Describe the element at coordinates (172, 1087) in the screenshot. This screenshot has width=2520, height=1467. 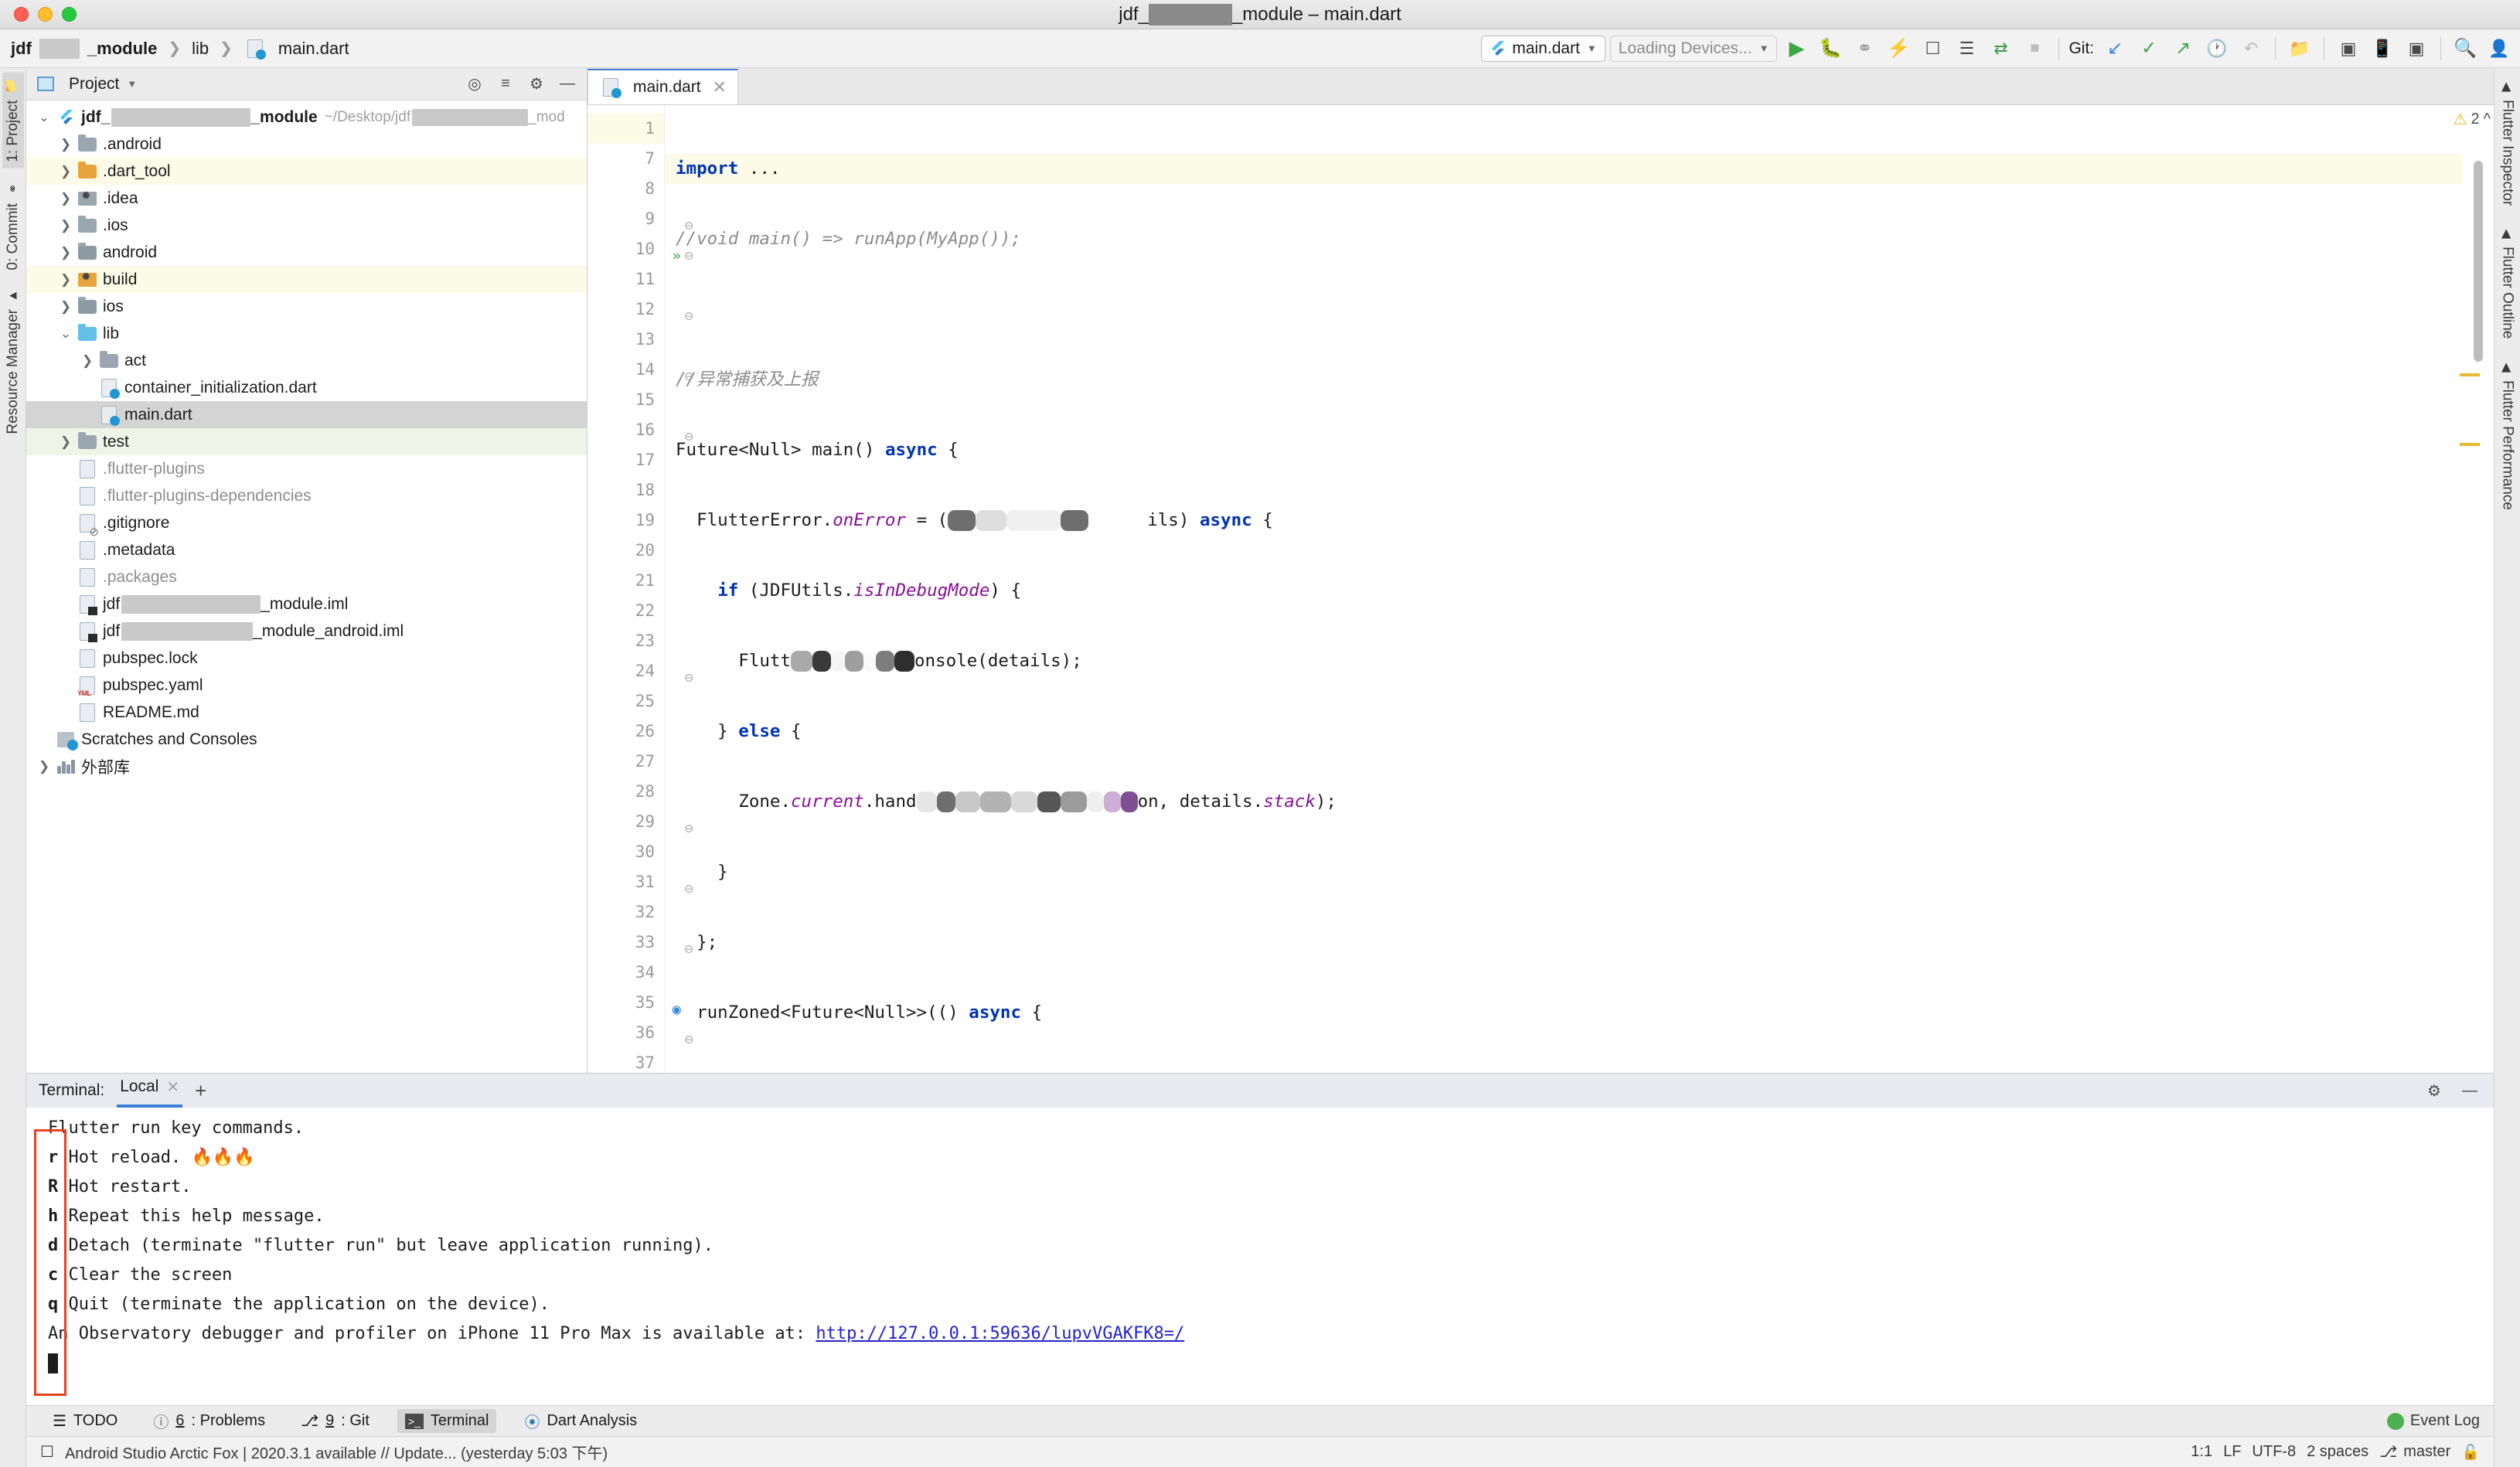
I see `close-icon: ✕` at that location.